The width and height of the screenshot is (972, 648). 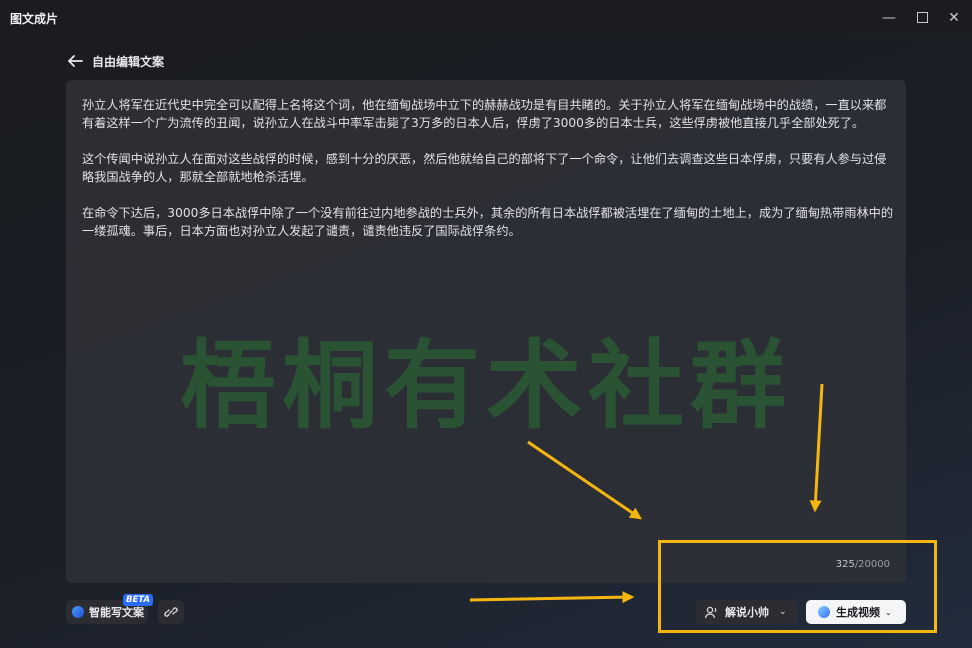 I want to click on narrator-label: 解说小帅, so click(x=747, y=612).